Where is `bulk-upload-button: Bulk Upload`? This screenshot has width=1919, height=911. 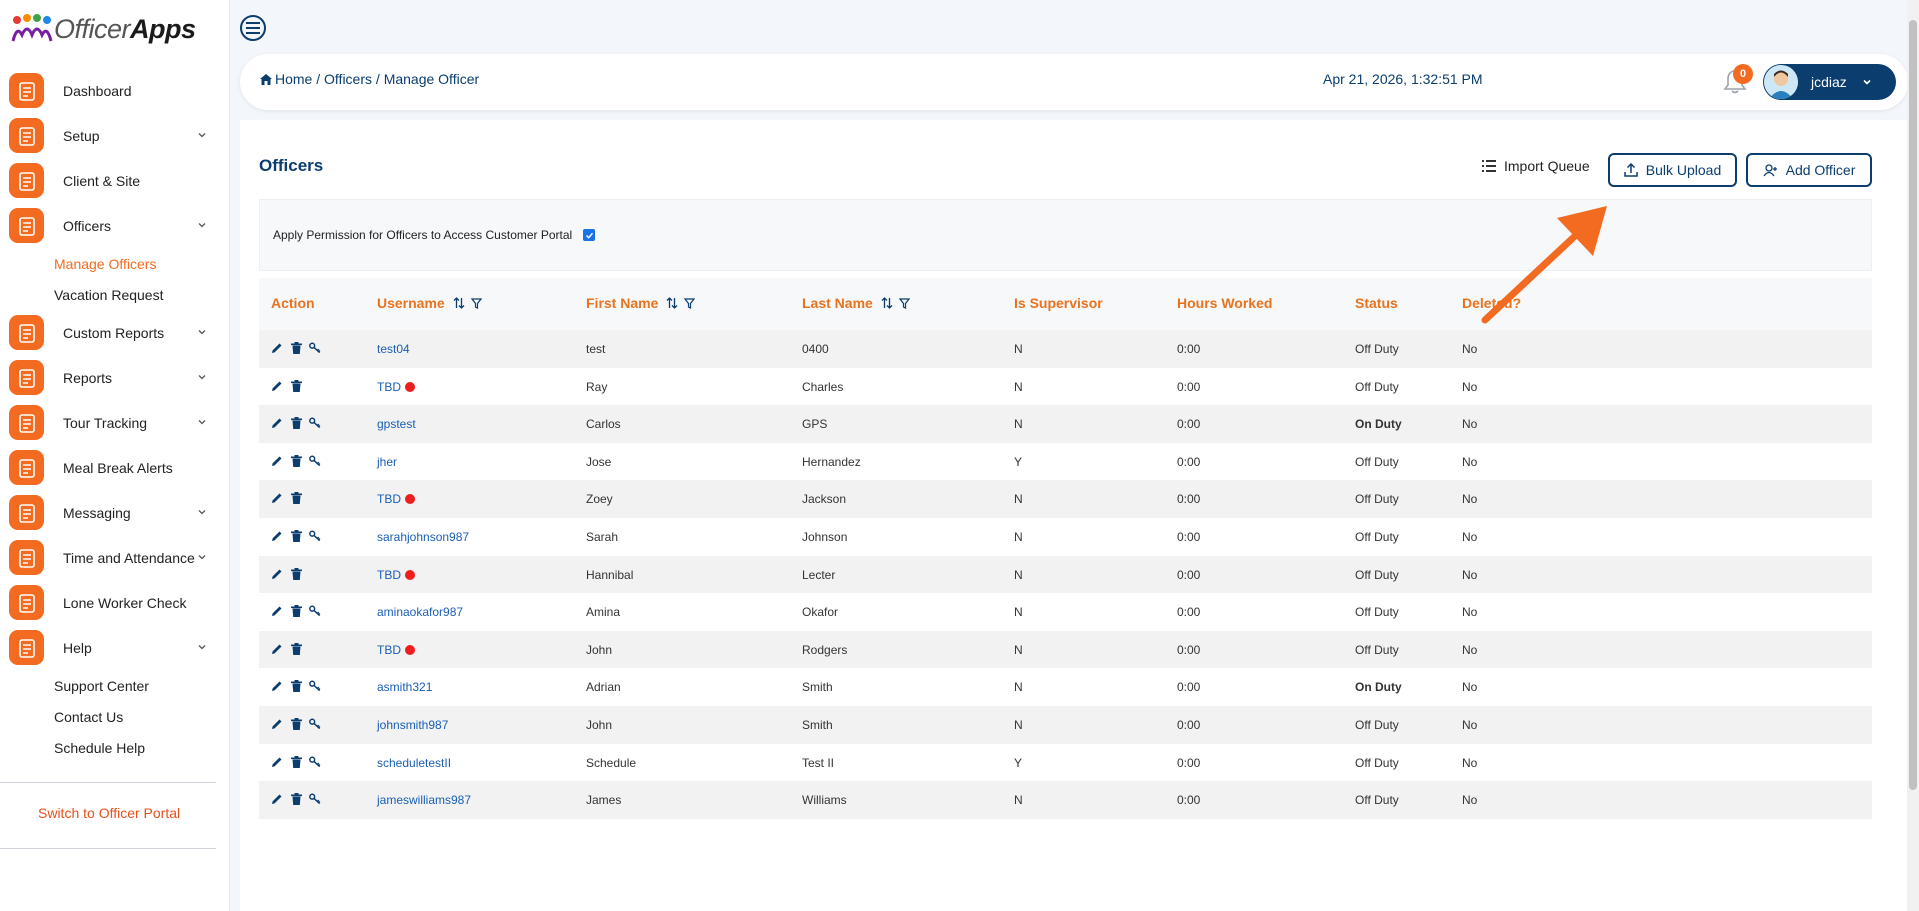 bulk-upload-button: Bulk Upload is located at coordinates (1672, 170).